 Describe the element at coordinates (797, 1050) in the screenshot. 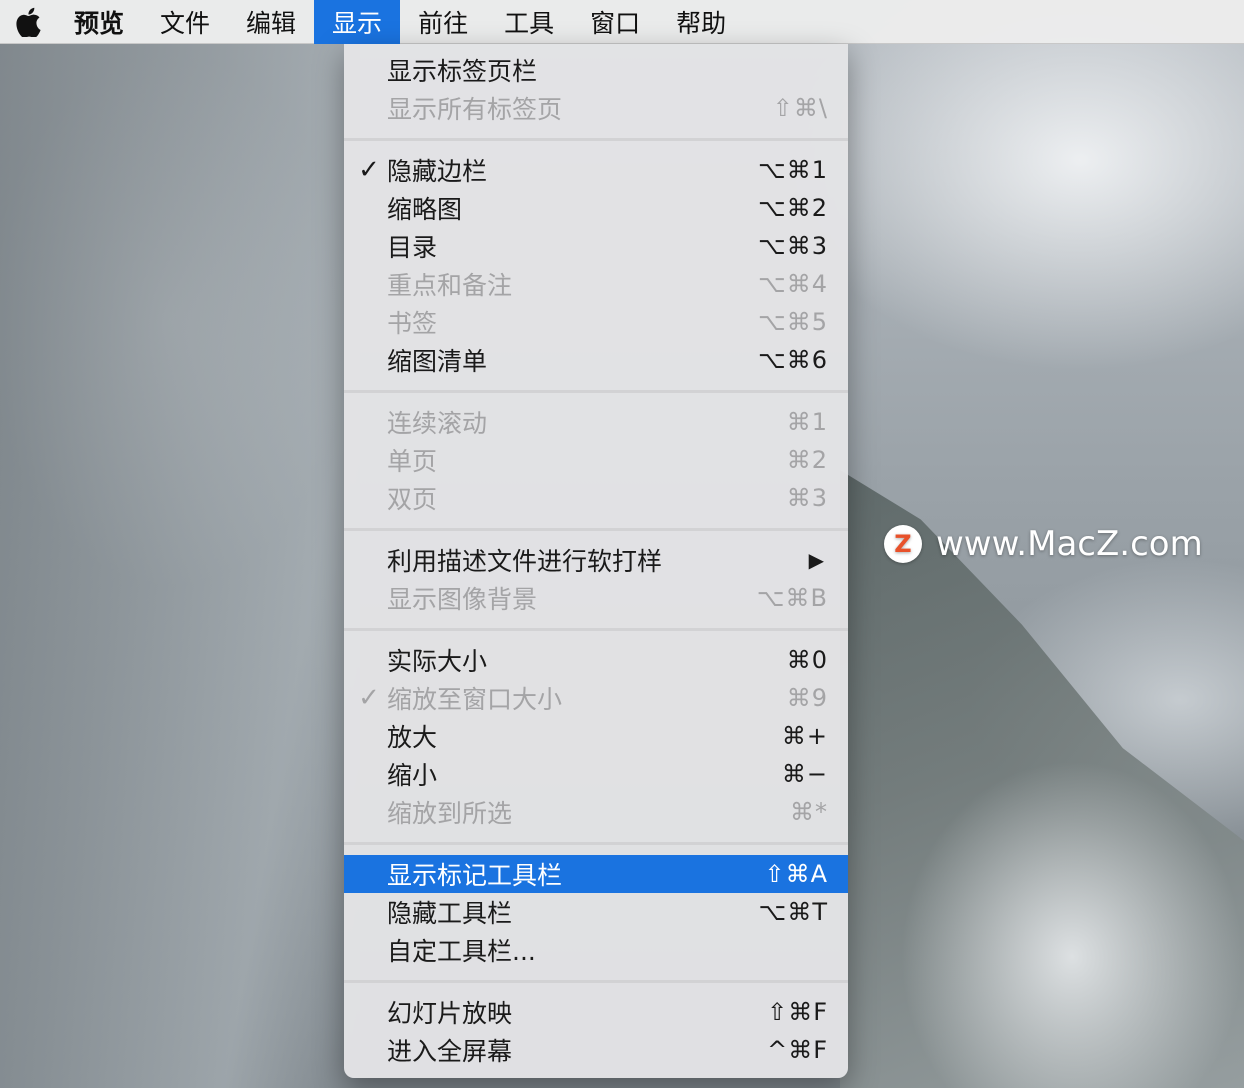

I see `menu-item-shortcut: ^⌘F` at that location.